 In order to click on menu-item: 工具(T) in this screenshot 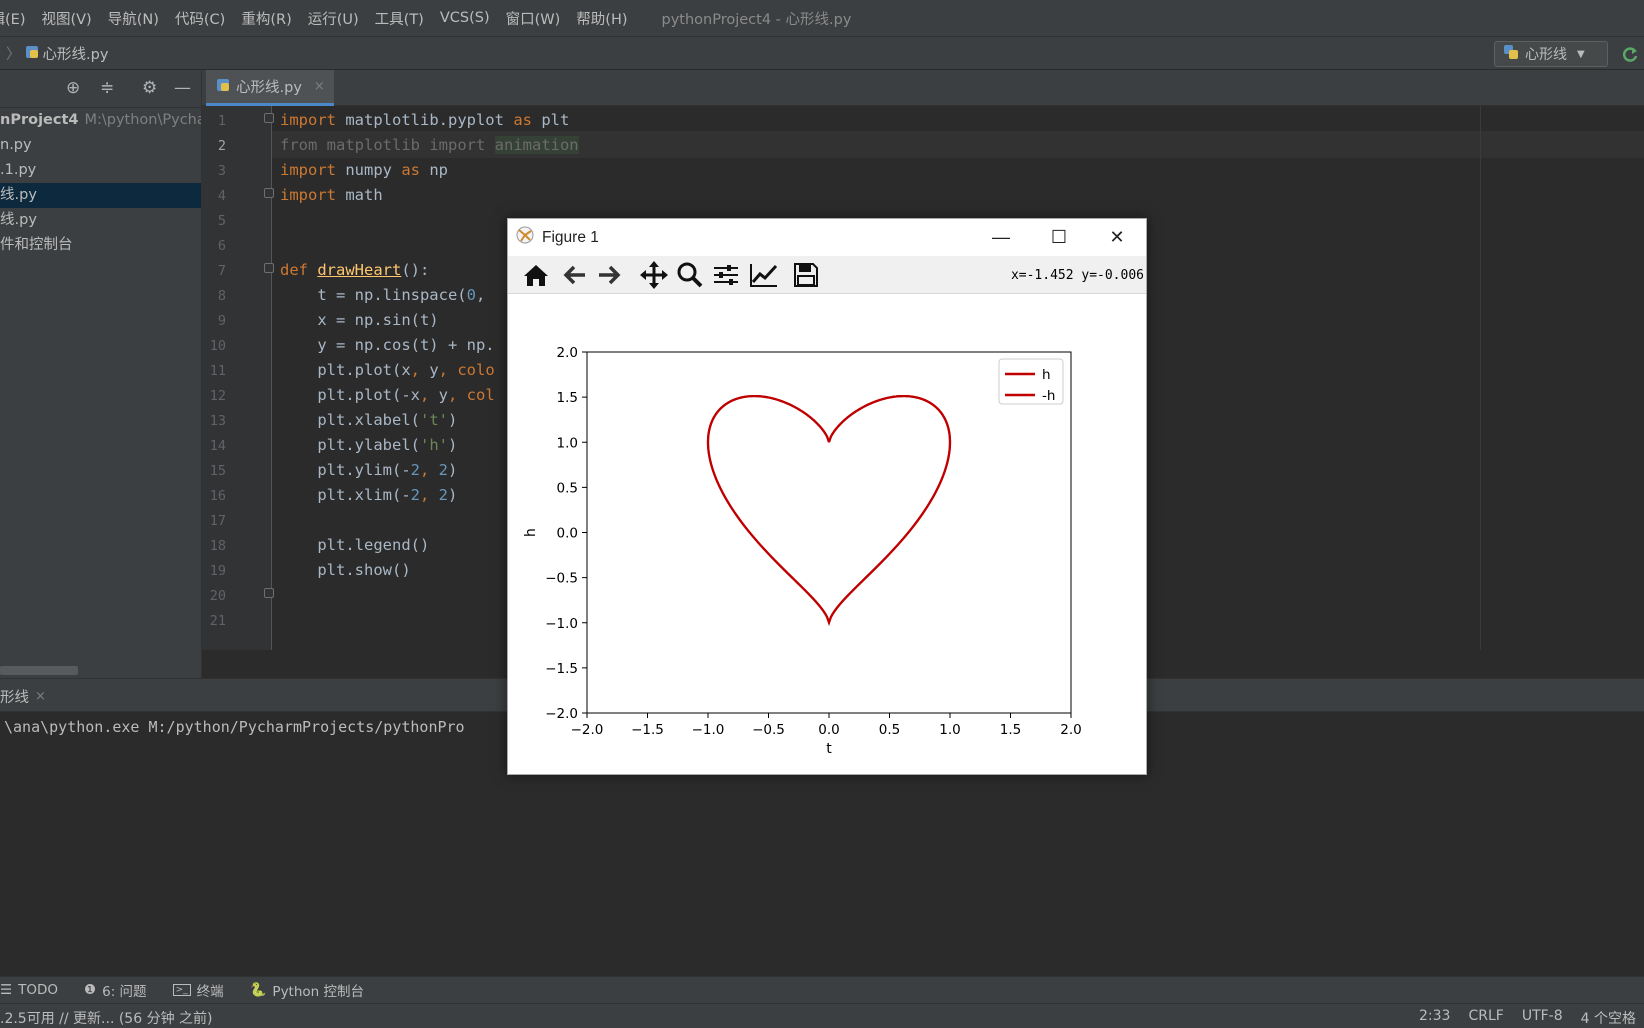, I will do `click(399, 18)`.